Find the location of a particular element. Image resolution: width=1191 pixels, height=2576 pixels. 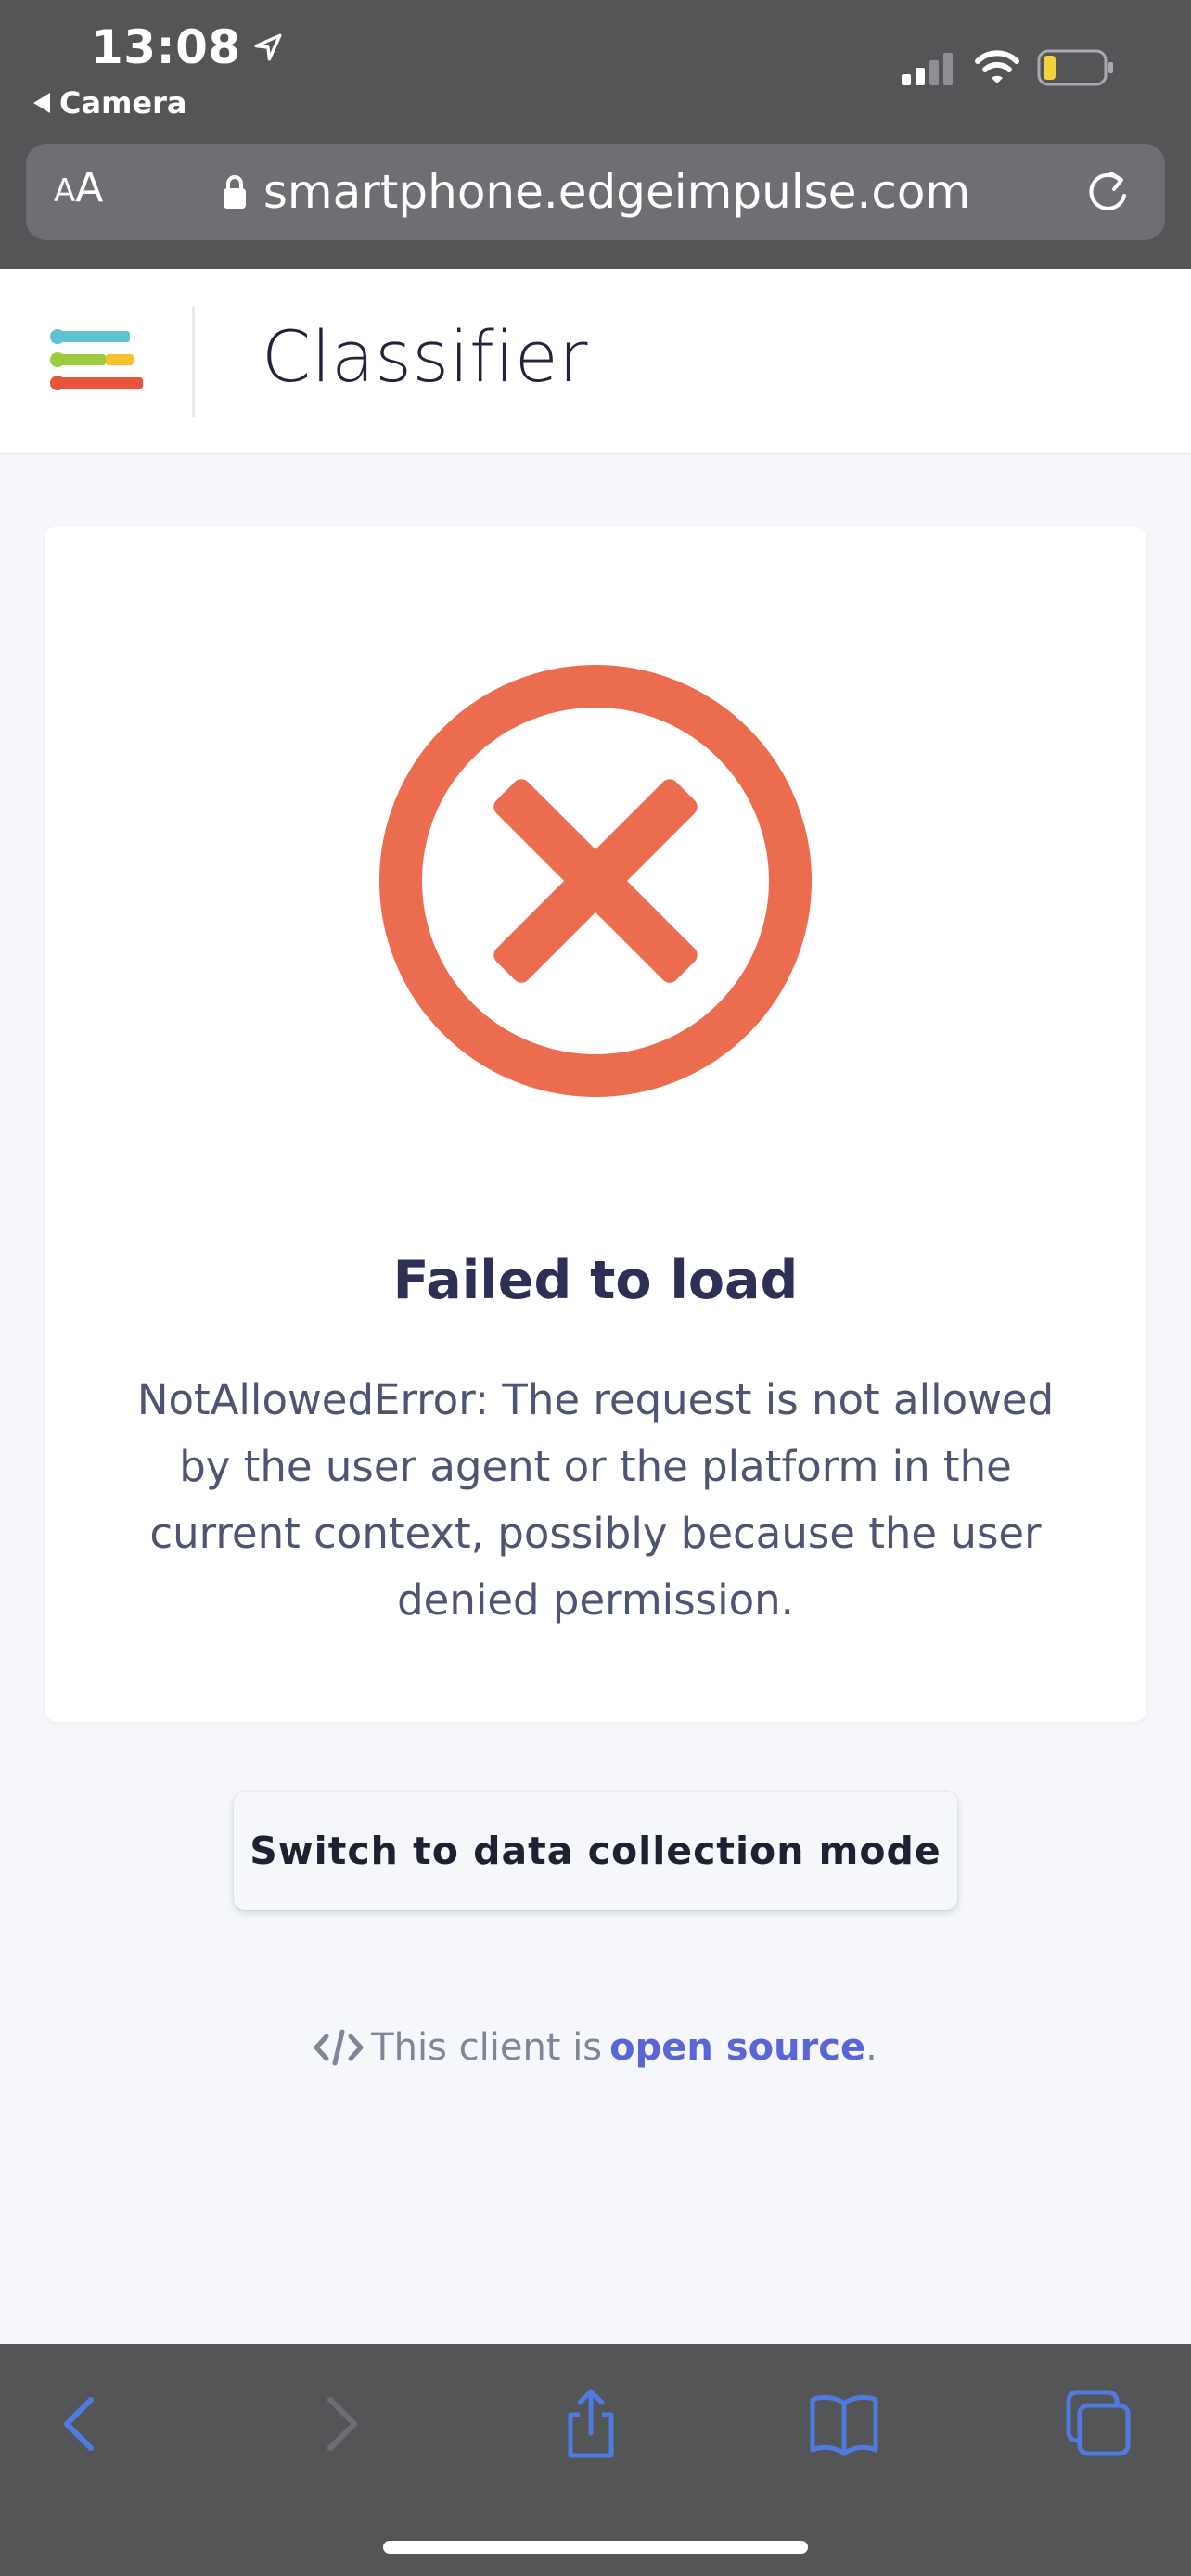

back-to-app-link: Camera is located at coordinates (110, 103).